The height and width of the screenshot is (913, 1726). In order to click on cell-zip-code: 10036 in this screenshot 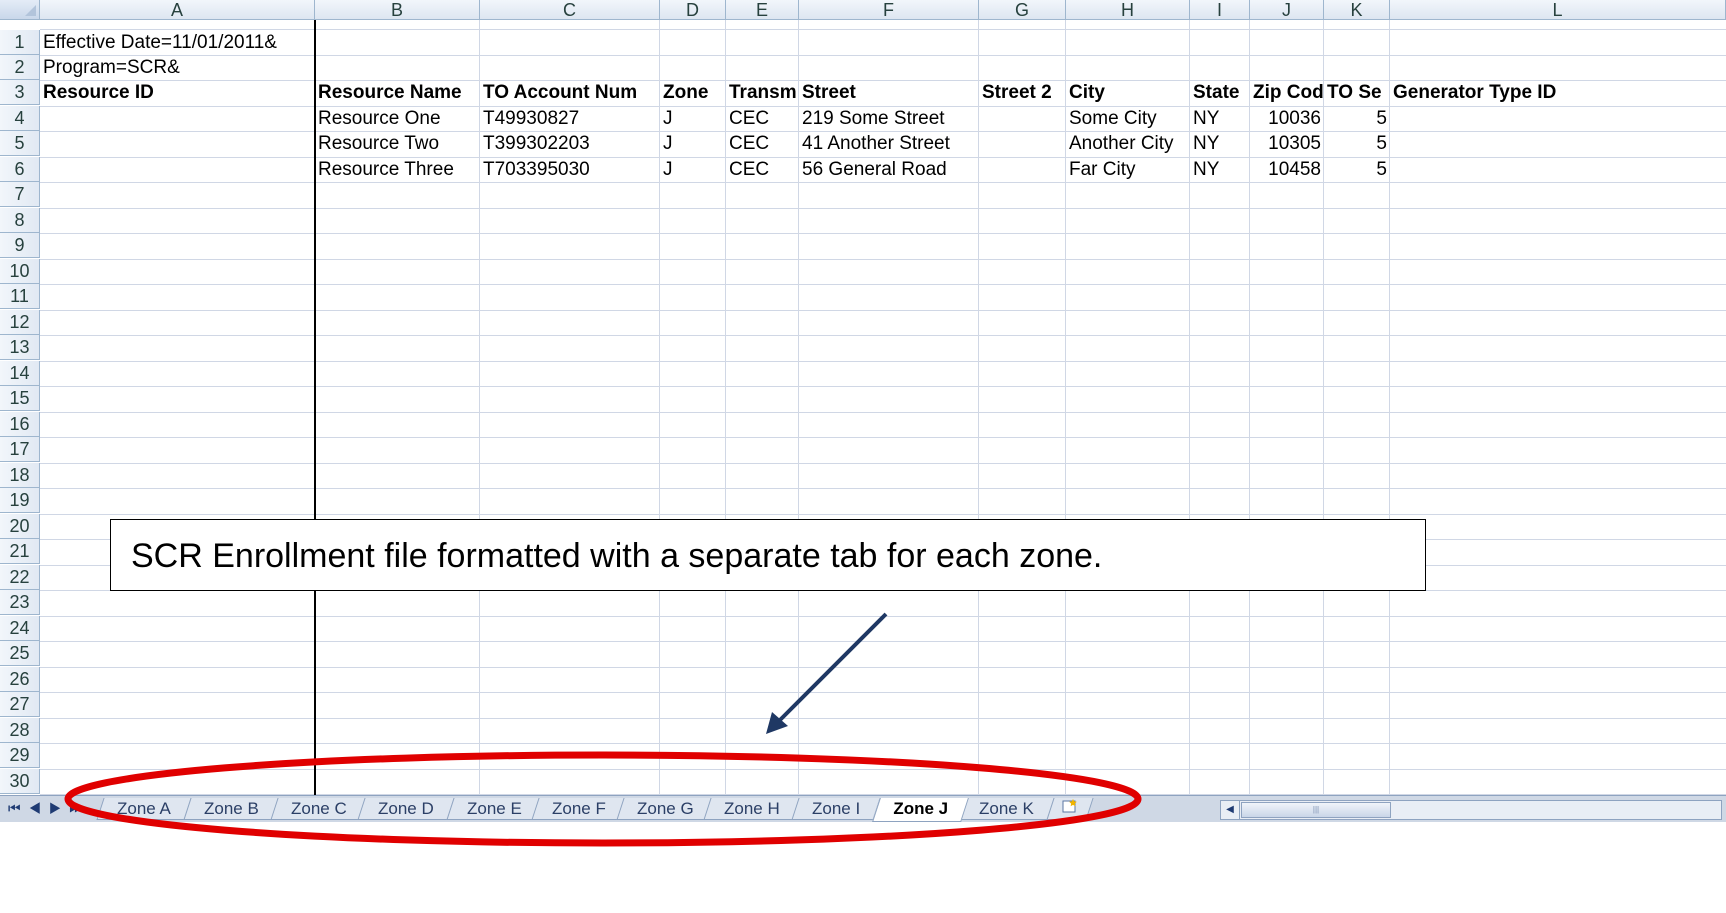, I will do `click(1287, 118)`.